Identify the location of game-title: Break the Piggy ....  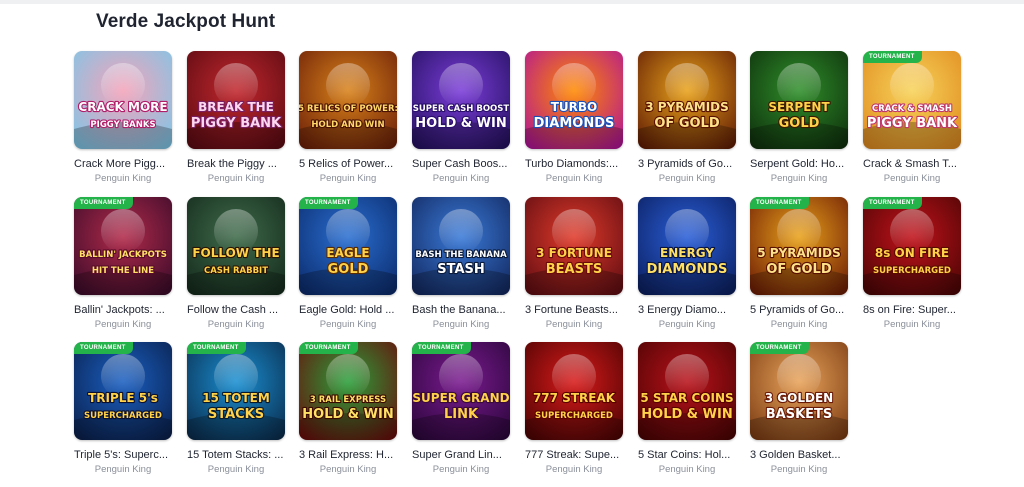
(238, 164).